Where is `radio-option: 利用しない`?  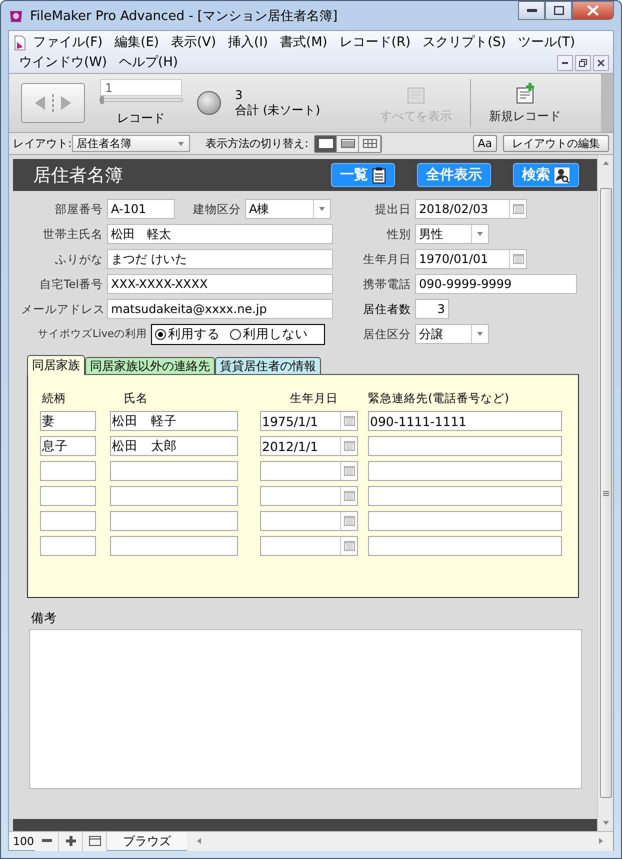 radio-option: 利用しない is located at coordinates (269, 334).